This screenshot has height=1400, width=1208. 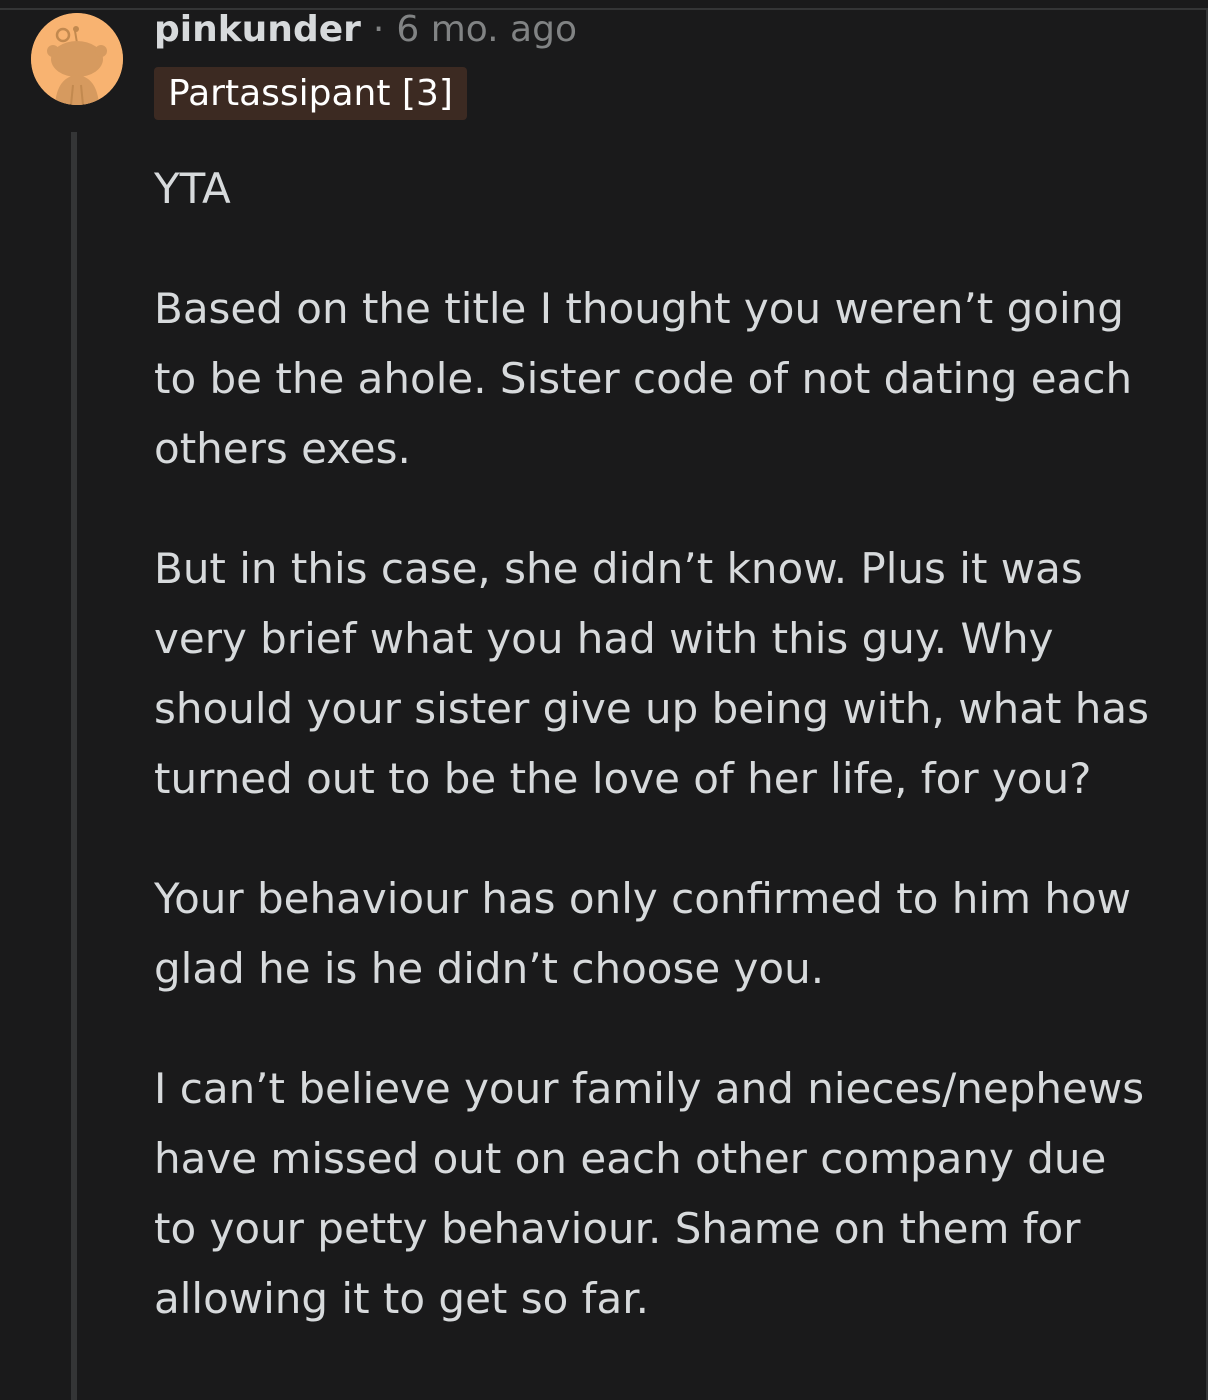 What do you see at coordinates (486, 29) in the screenshot?
I see `comment-timestamp: 6 mo. ago` at bounding box center [486, 29].